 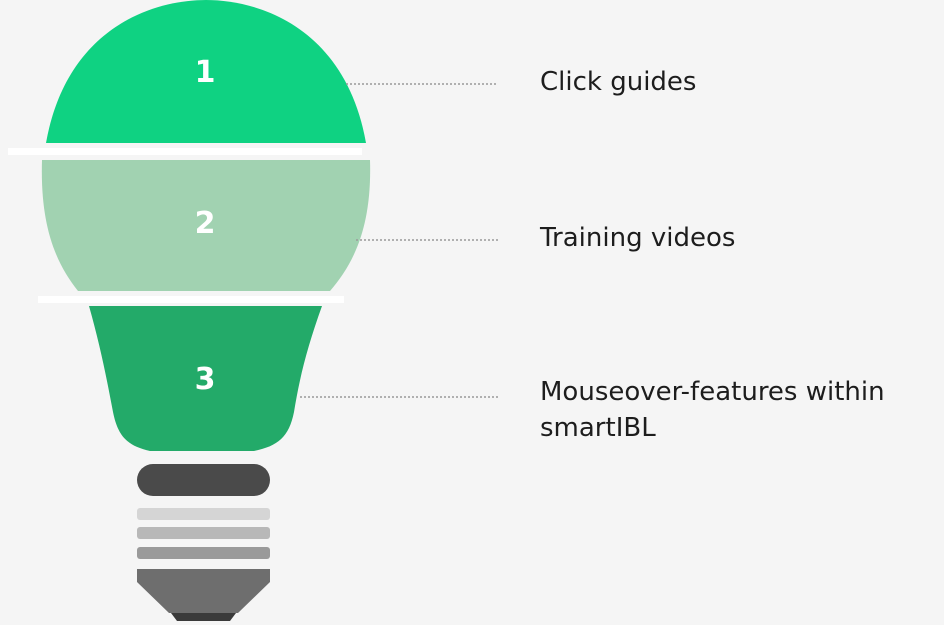 What do you see at coordinates (638, 238) in the screenshot?
I see `step-label-2: Training videos` at bounding box center [638, 238].